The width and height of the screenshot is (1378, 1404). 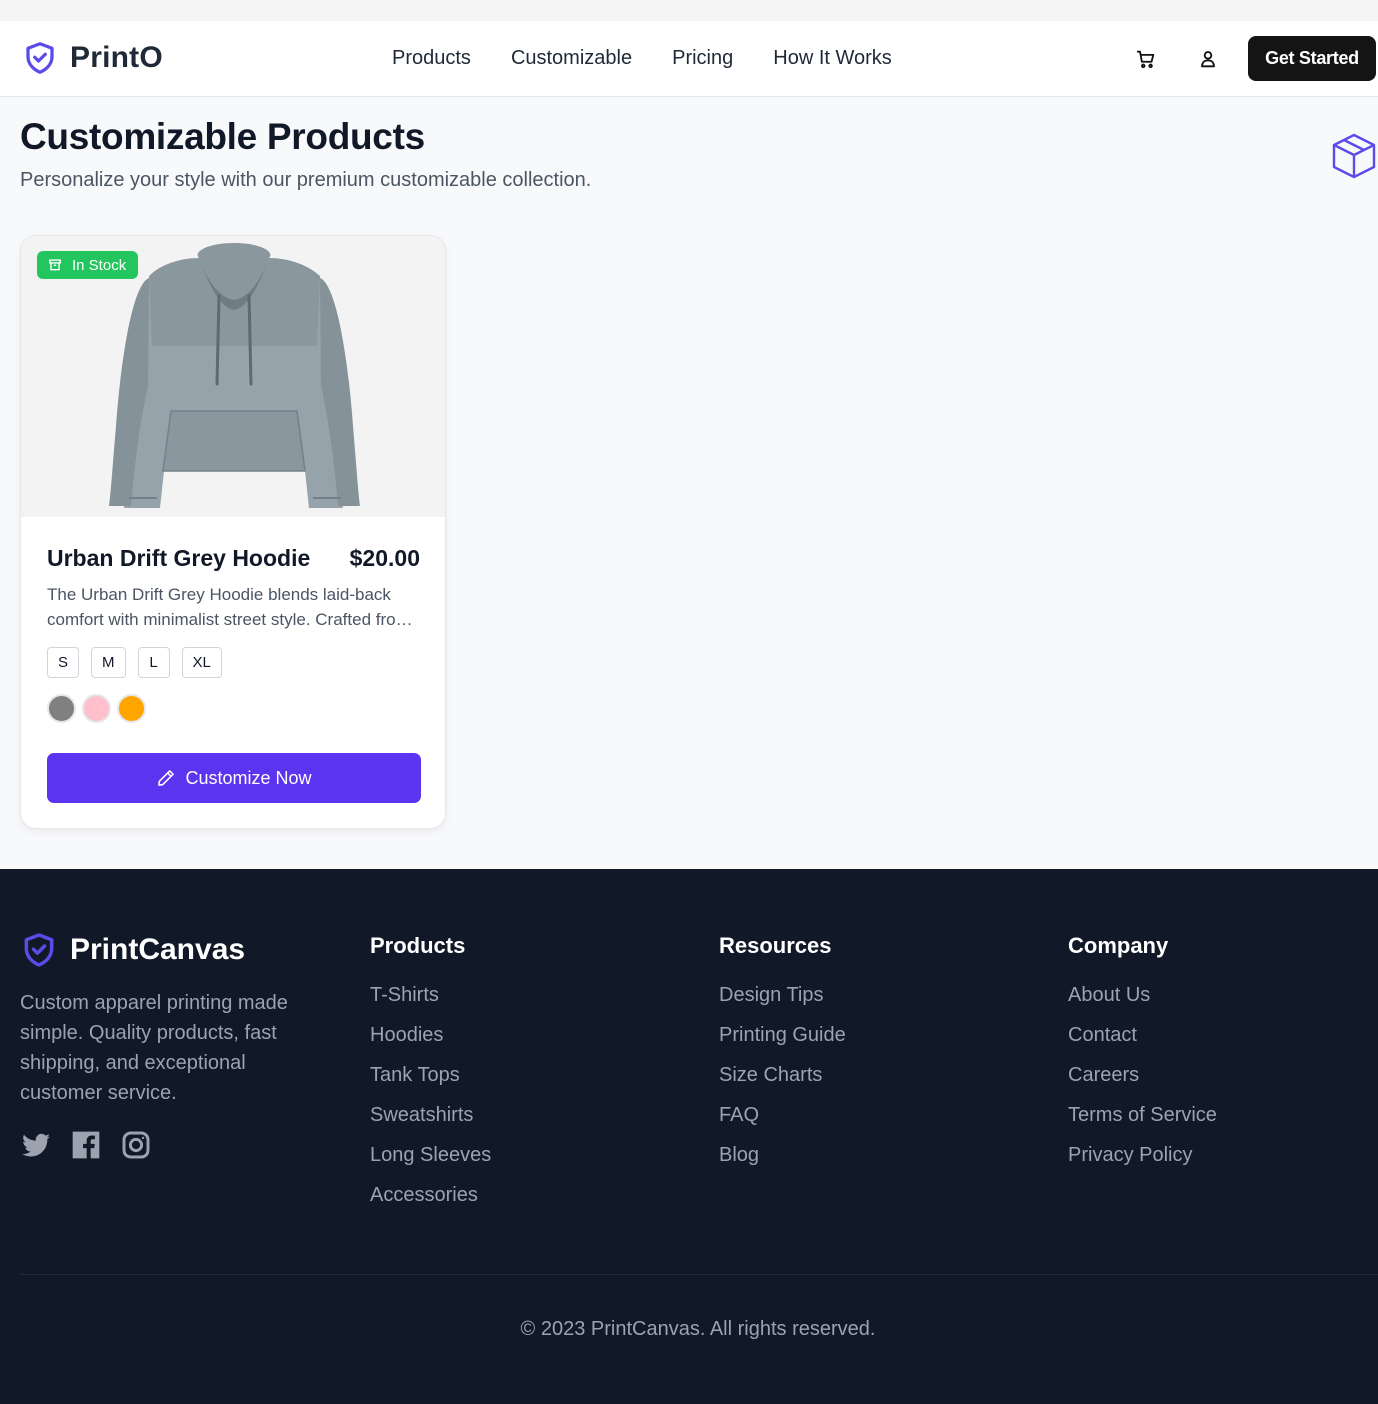 I want to click on cart-icon, so click(x=1146, y=59).